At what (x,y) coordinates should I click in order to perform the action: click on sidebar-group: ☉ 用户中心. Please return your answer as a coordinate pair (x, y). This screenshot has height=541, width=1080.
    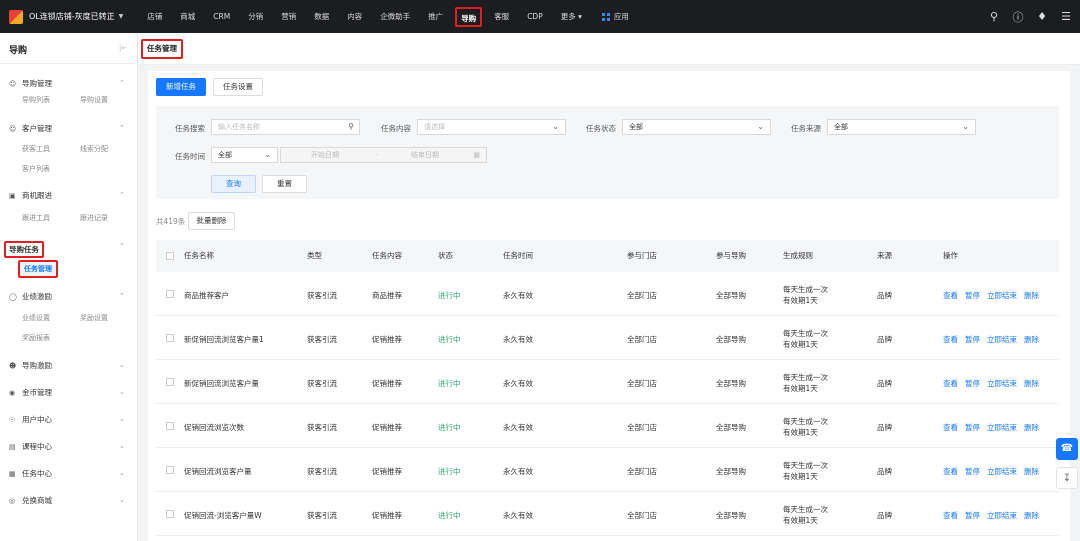
    Looking at the image, I should click on (30, 419).